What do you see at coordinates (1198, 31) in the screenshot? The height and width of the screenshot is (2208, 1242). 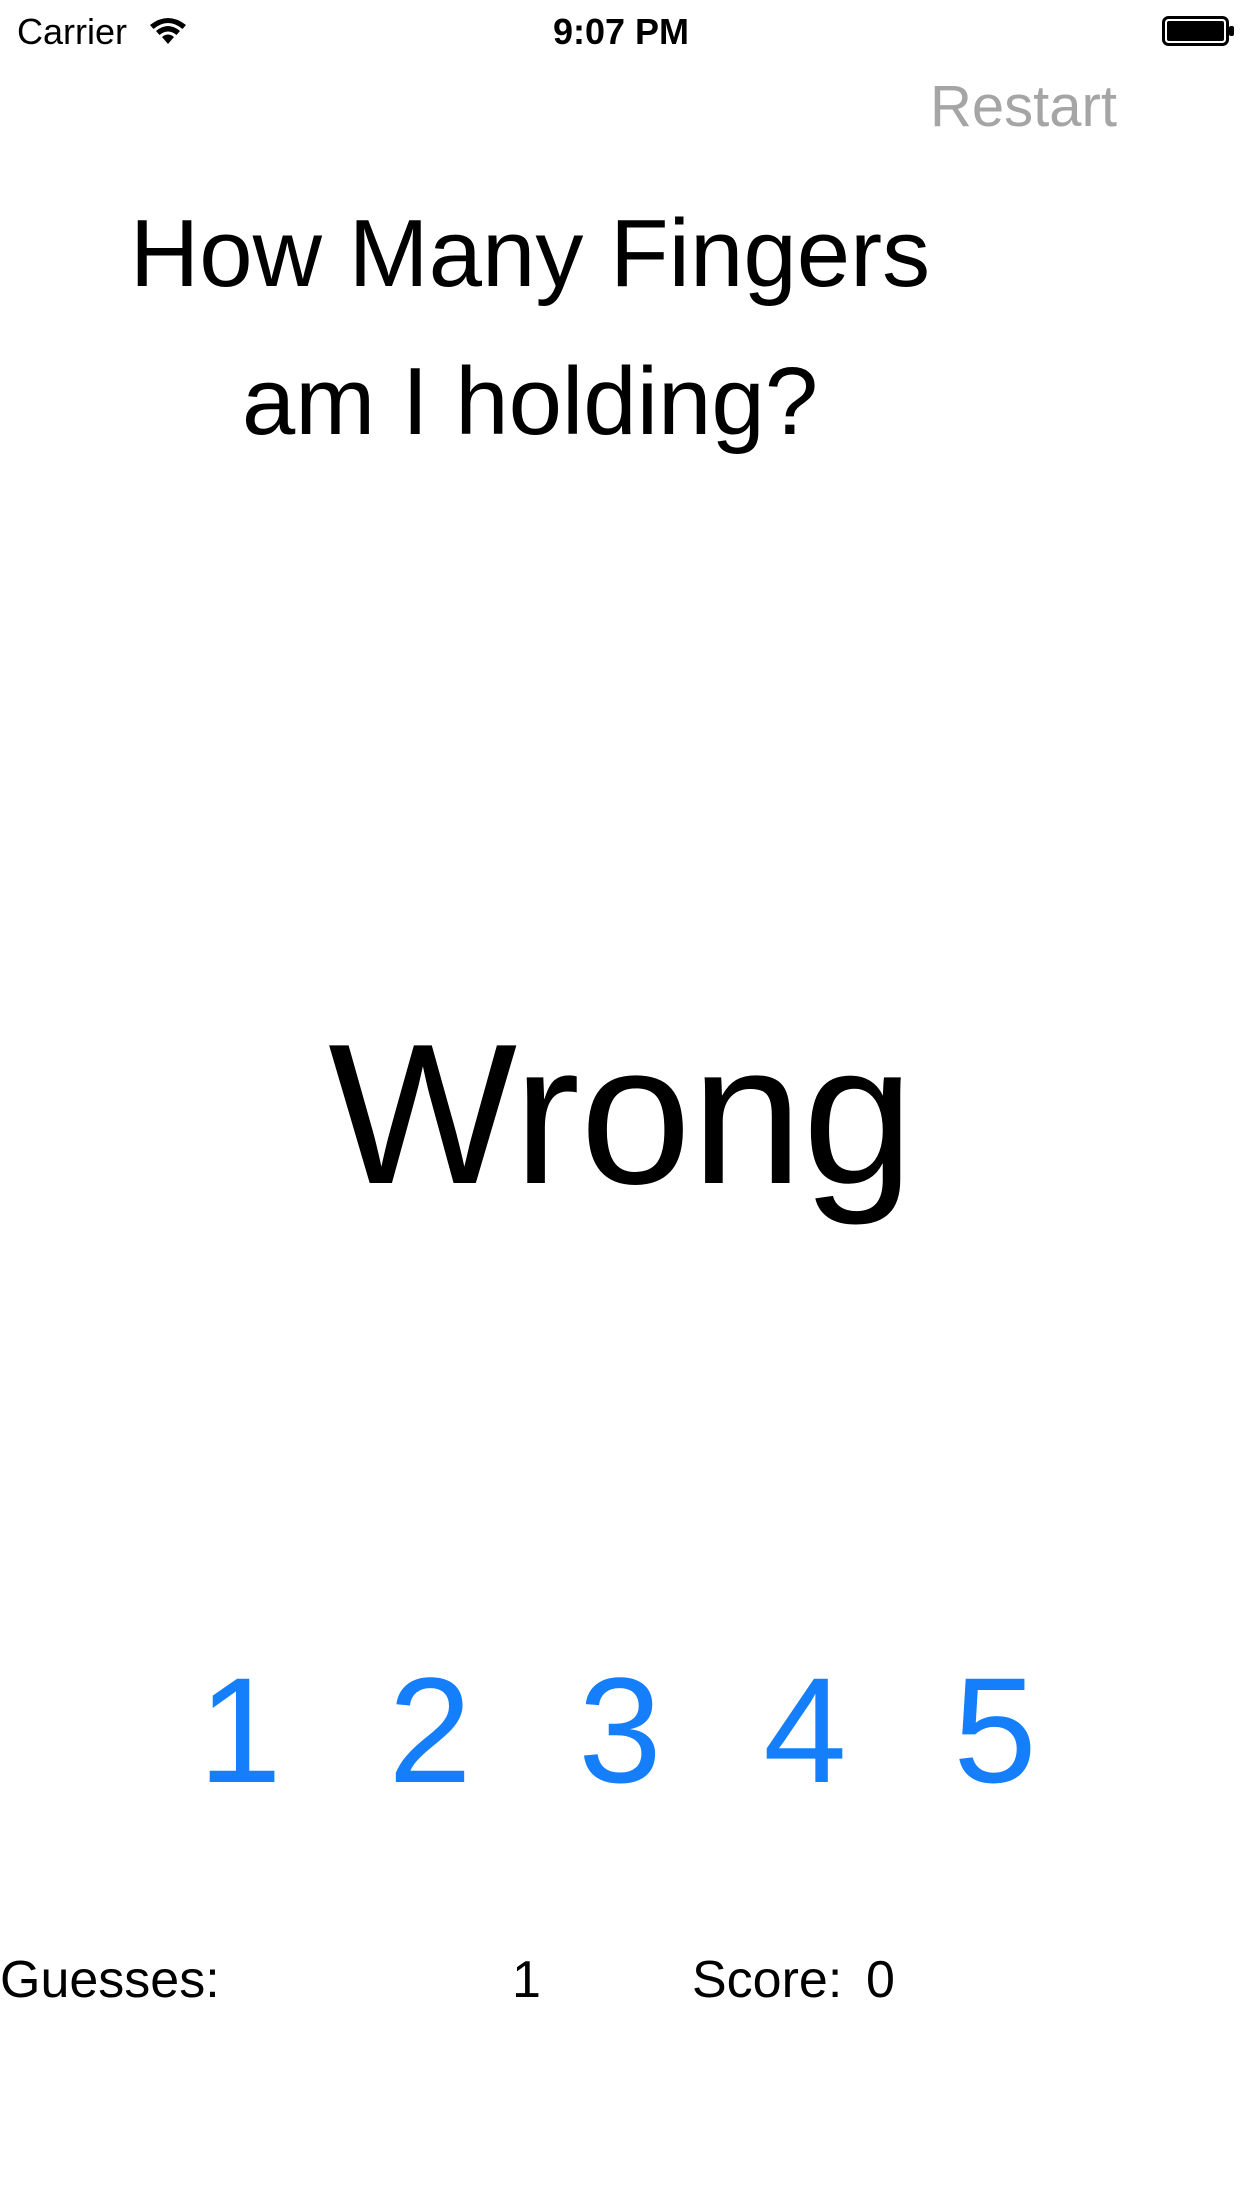 I see `battery-icon` at bounding box center [1198, 31].